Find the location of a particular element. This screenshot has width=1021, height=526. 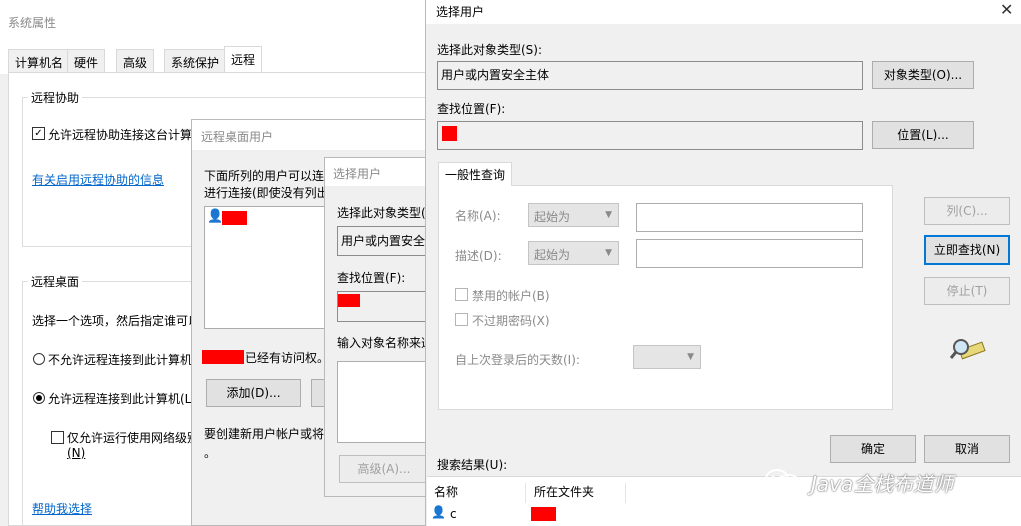

object-type-label: 选择此对象类型( is located at coordinates (381, 213).